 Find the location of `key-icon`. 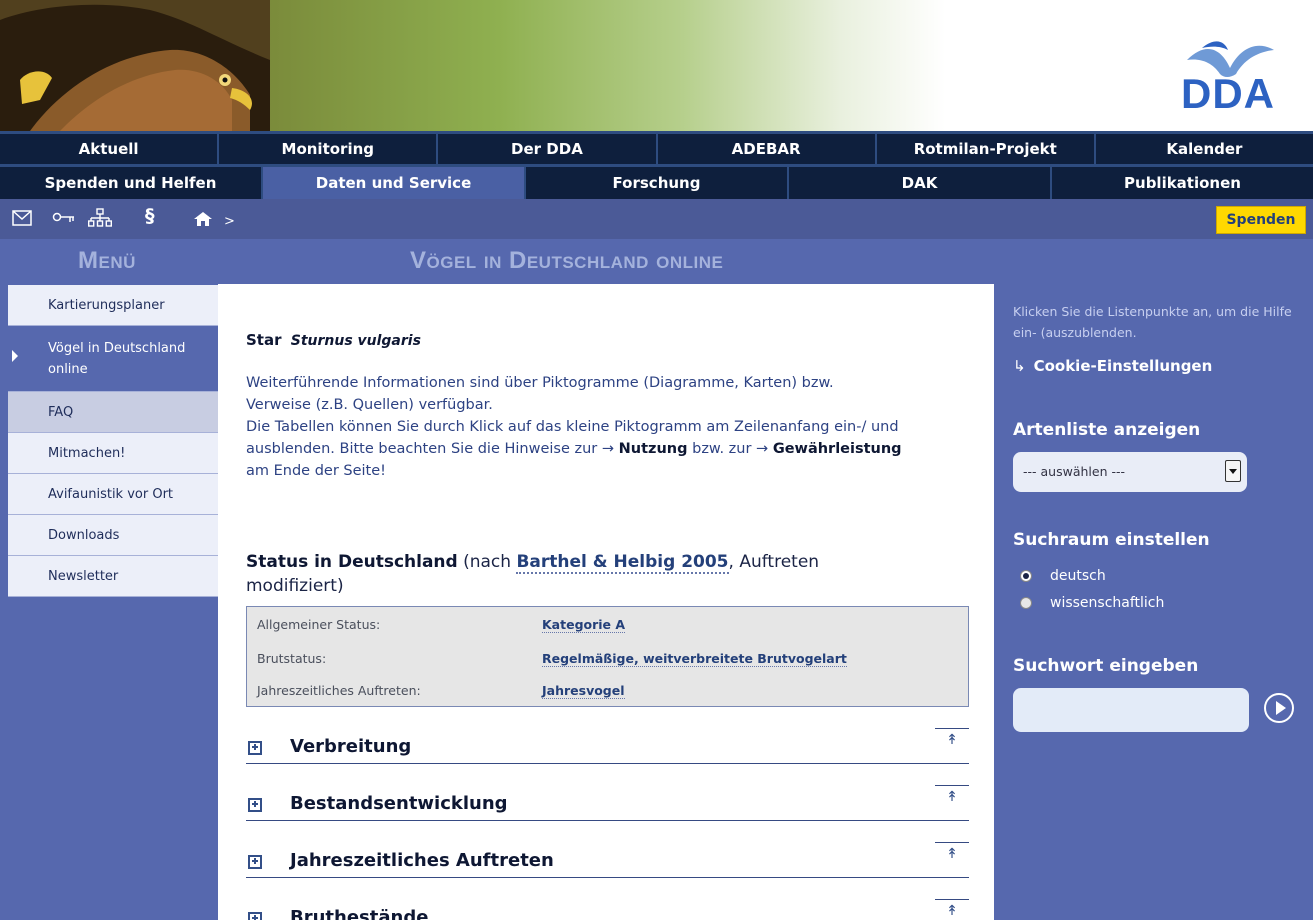

key-icon is located at coordinates (64, 218).